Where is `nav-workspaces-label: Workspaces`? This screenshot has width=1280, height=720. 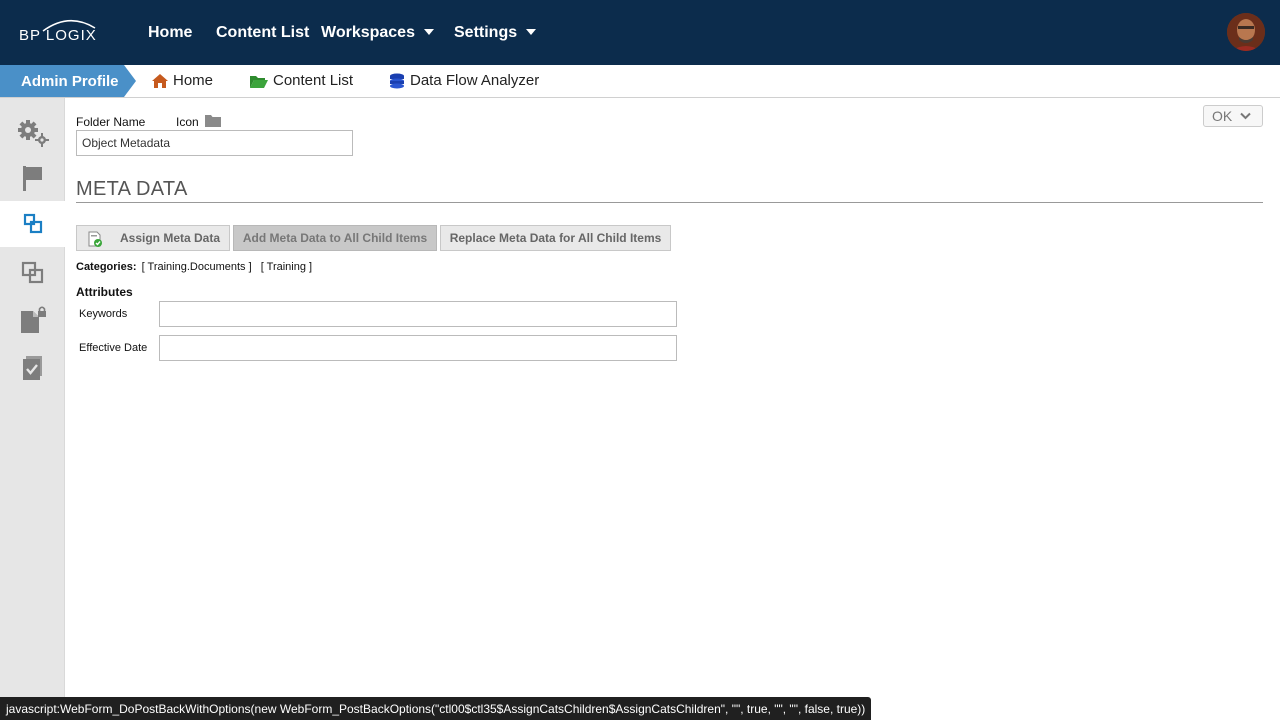
nav-workspaces-label: Workspaces is located at coordinates (368, 32).